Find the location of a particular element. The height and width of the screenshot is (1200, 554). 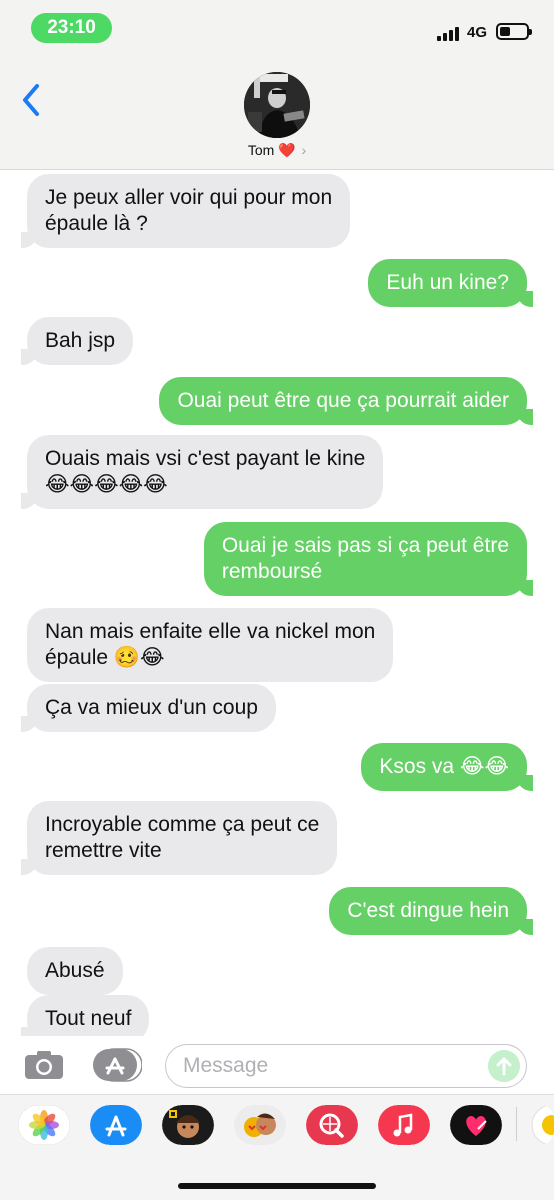

heart-emoji: ❤️ is located at coordinates (287, 150).